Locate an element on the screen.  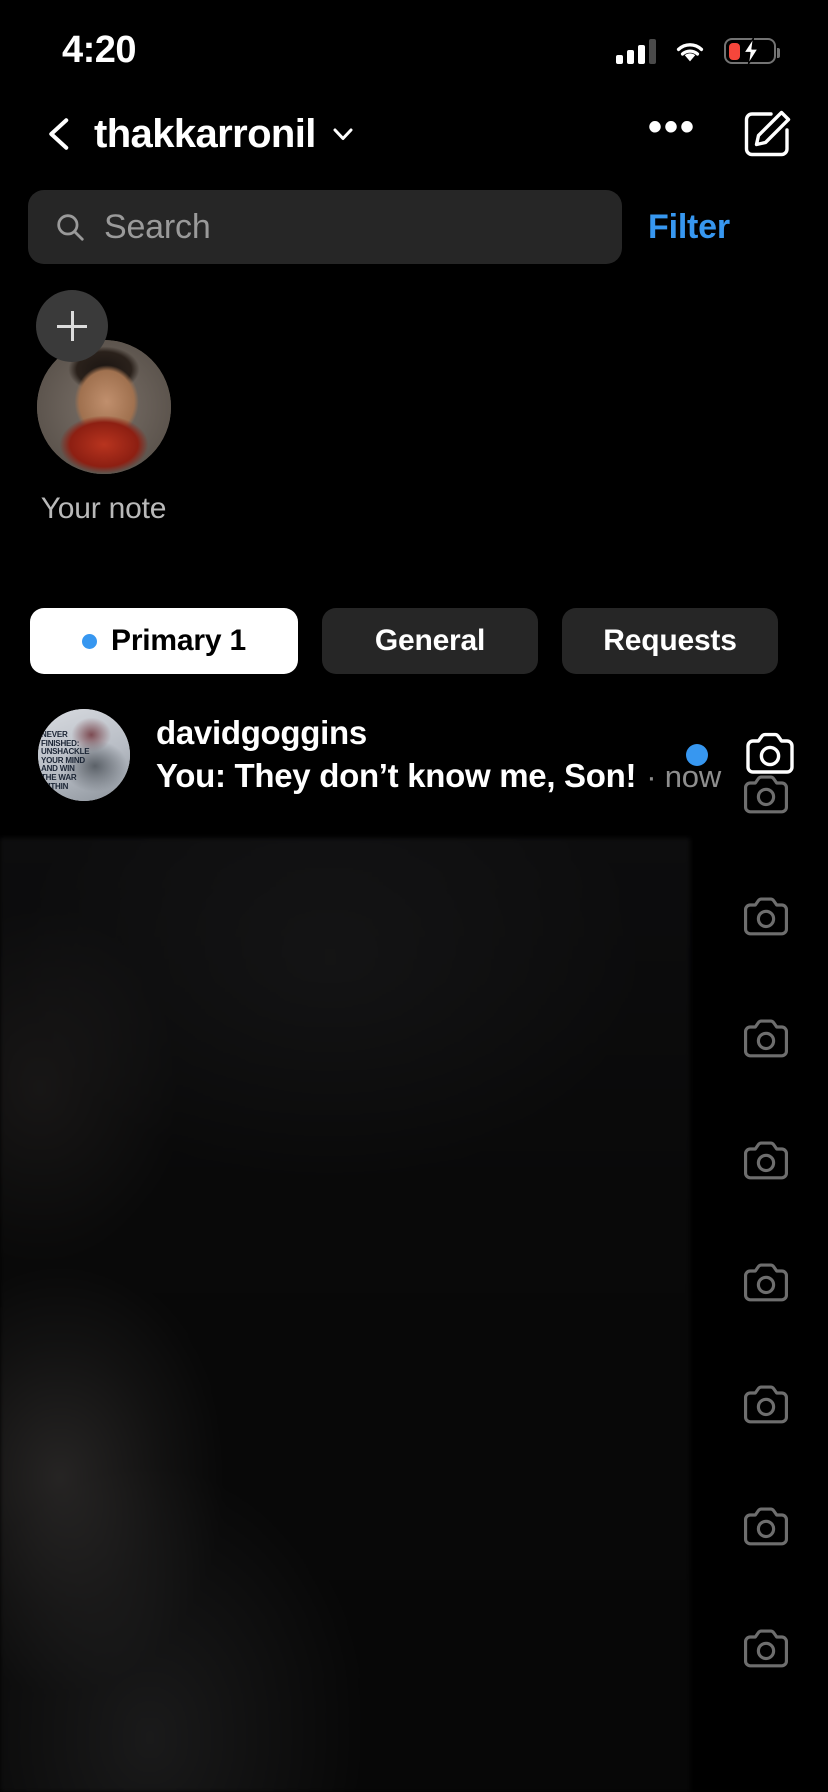
inbox-tabs: Primary 1 General Requests is located at coordinates (414, 641).